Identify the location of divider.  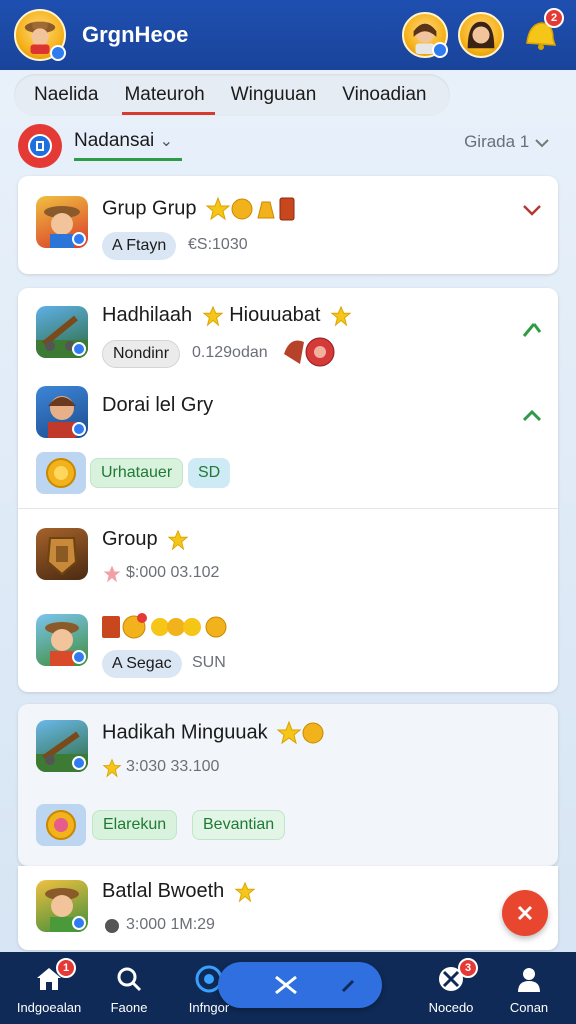
(288, 508).